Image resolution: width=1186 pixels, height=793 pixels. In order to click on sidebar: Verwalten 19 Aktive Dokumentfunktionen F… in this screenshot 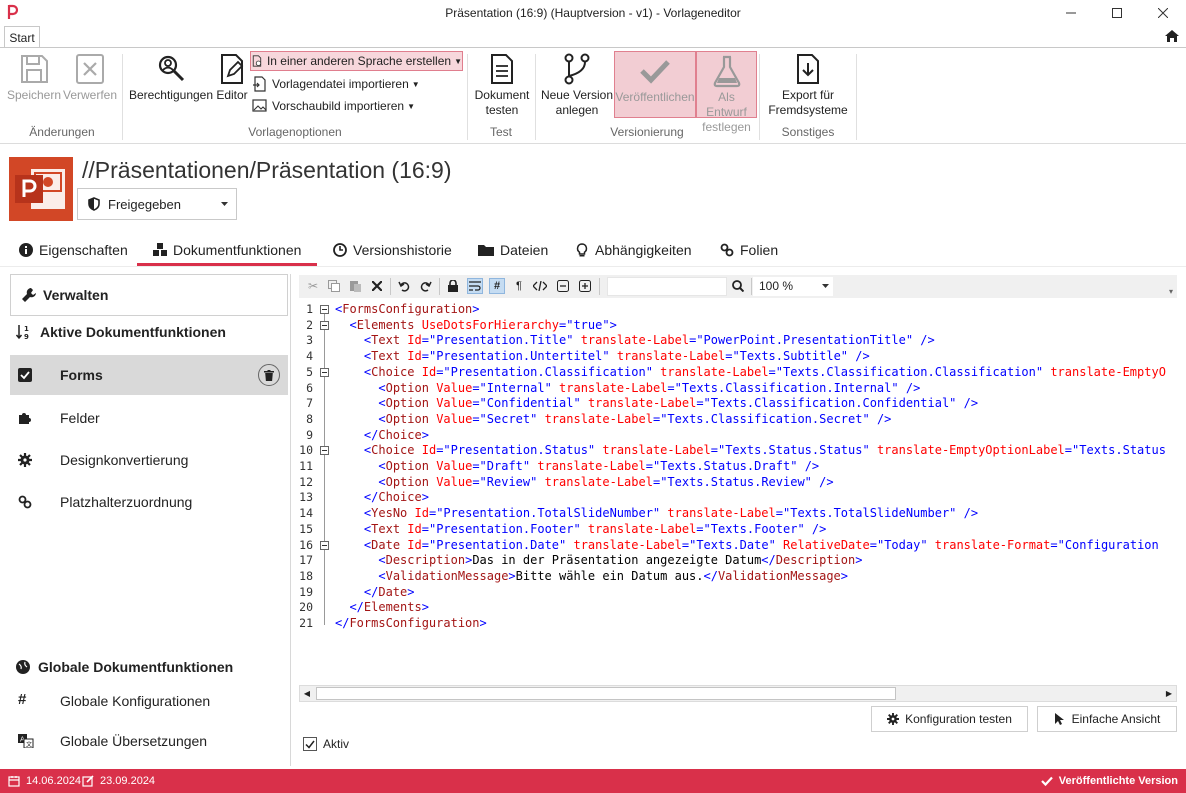, I will do `click(149, 520)`.